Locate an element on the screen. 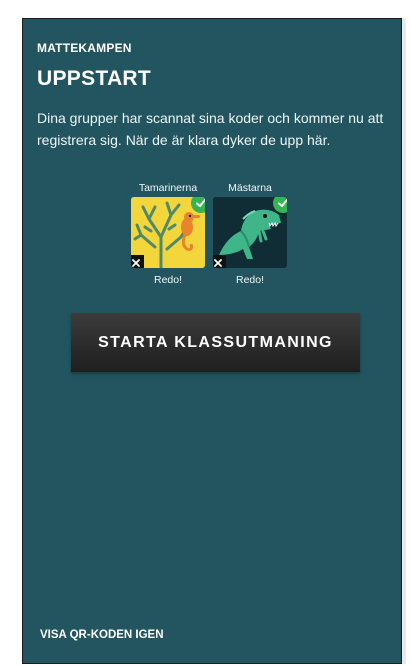 Image resolution: width=411 pixels, height=666 pixels. group-card: Mästarna Redo! is located at coordinates (250, 233).